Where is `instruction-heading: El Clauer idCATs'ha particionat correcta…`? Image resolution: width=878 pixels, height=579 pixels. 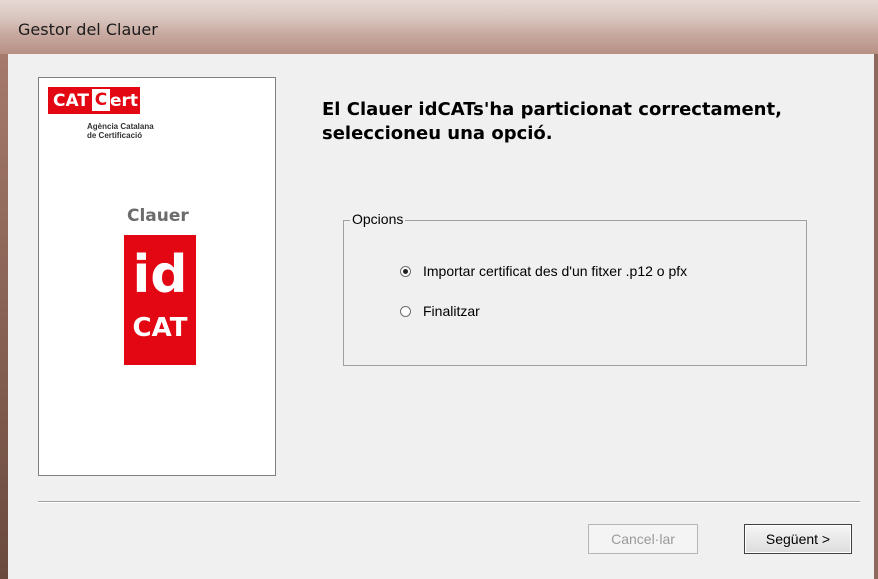
instruction-heading: El Clauer idCATs'ha particionat correcta… is located at coordinates (552, 122).